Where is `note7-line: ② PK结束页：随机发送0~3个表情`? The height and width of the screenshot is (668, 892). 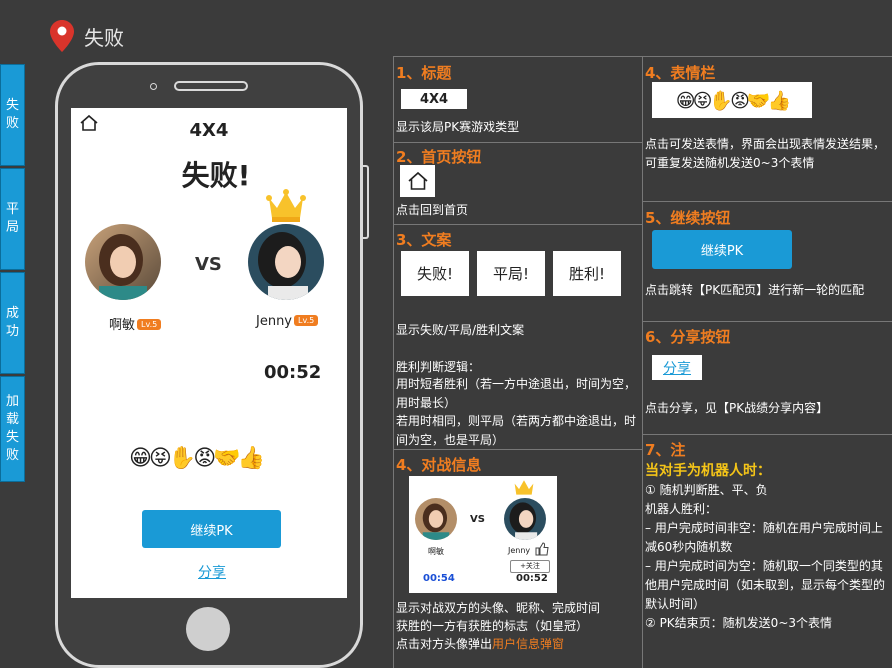 note7-line: ② PK结束页：随机发送0~3个表情 is located at coordinates (739, 623).